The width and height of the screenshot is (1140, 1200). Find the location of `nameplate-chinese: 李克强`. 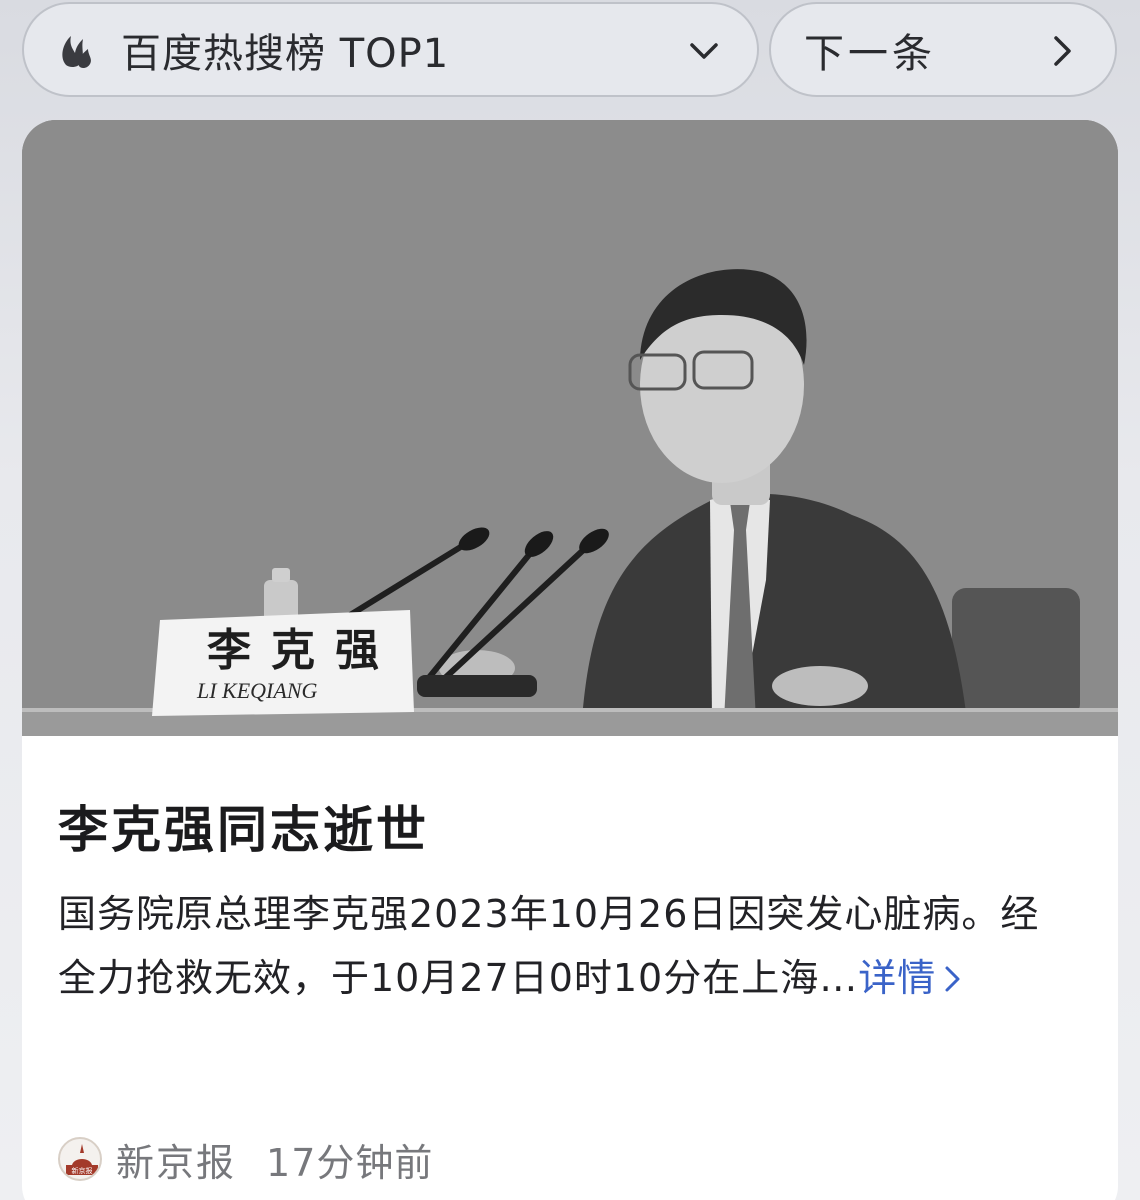

nameplate-chinese: 李克强 is located at coordinates (303, 650).